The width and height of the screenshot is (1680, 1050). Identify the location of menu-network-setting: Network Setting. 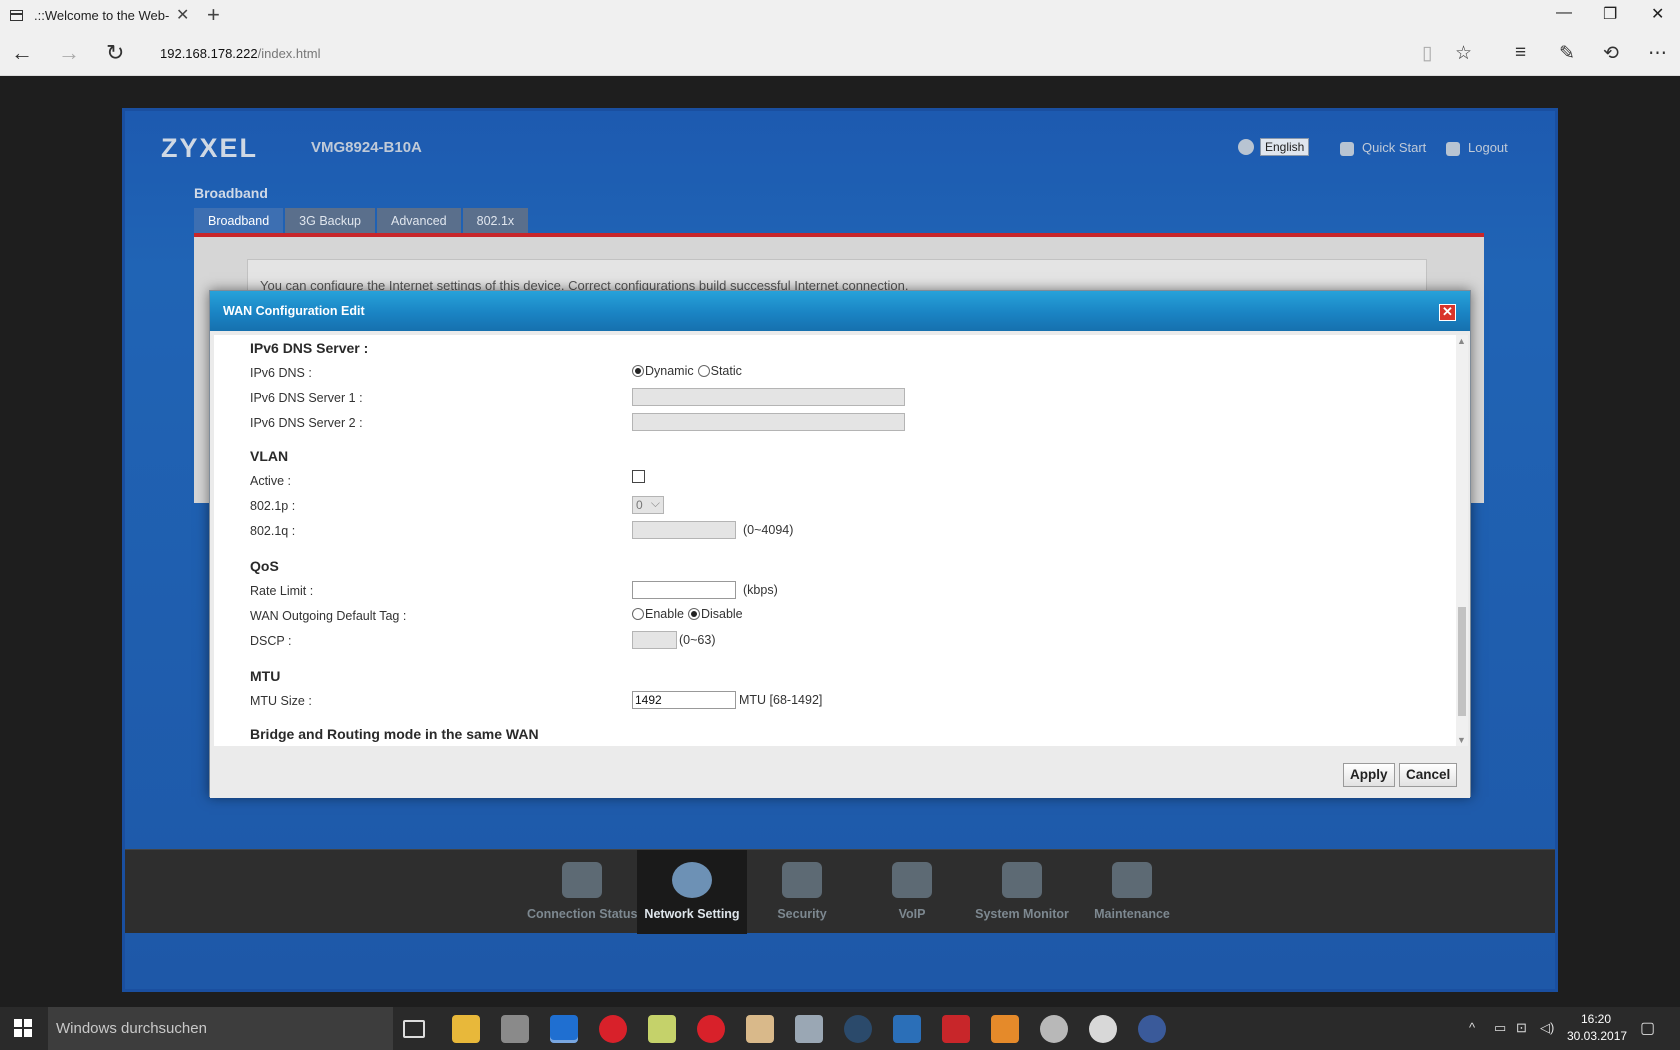
(692, 892).